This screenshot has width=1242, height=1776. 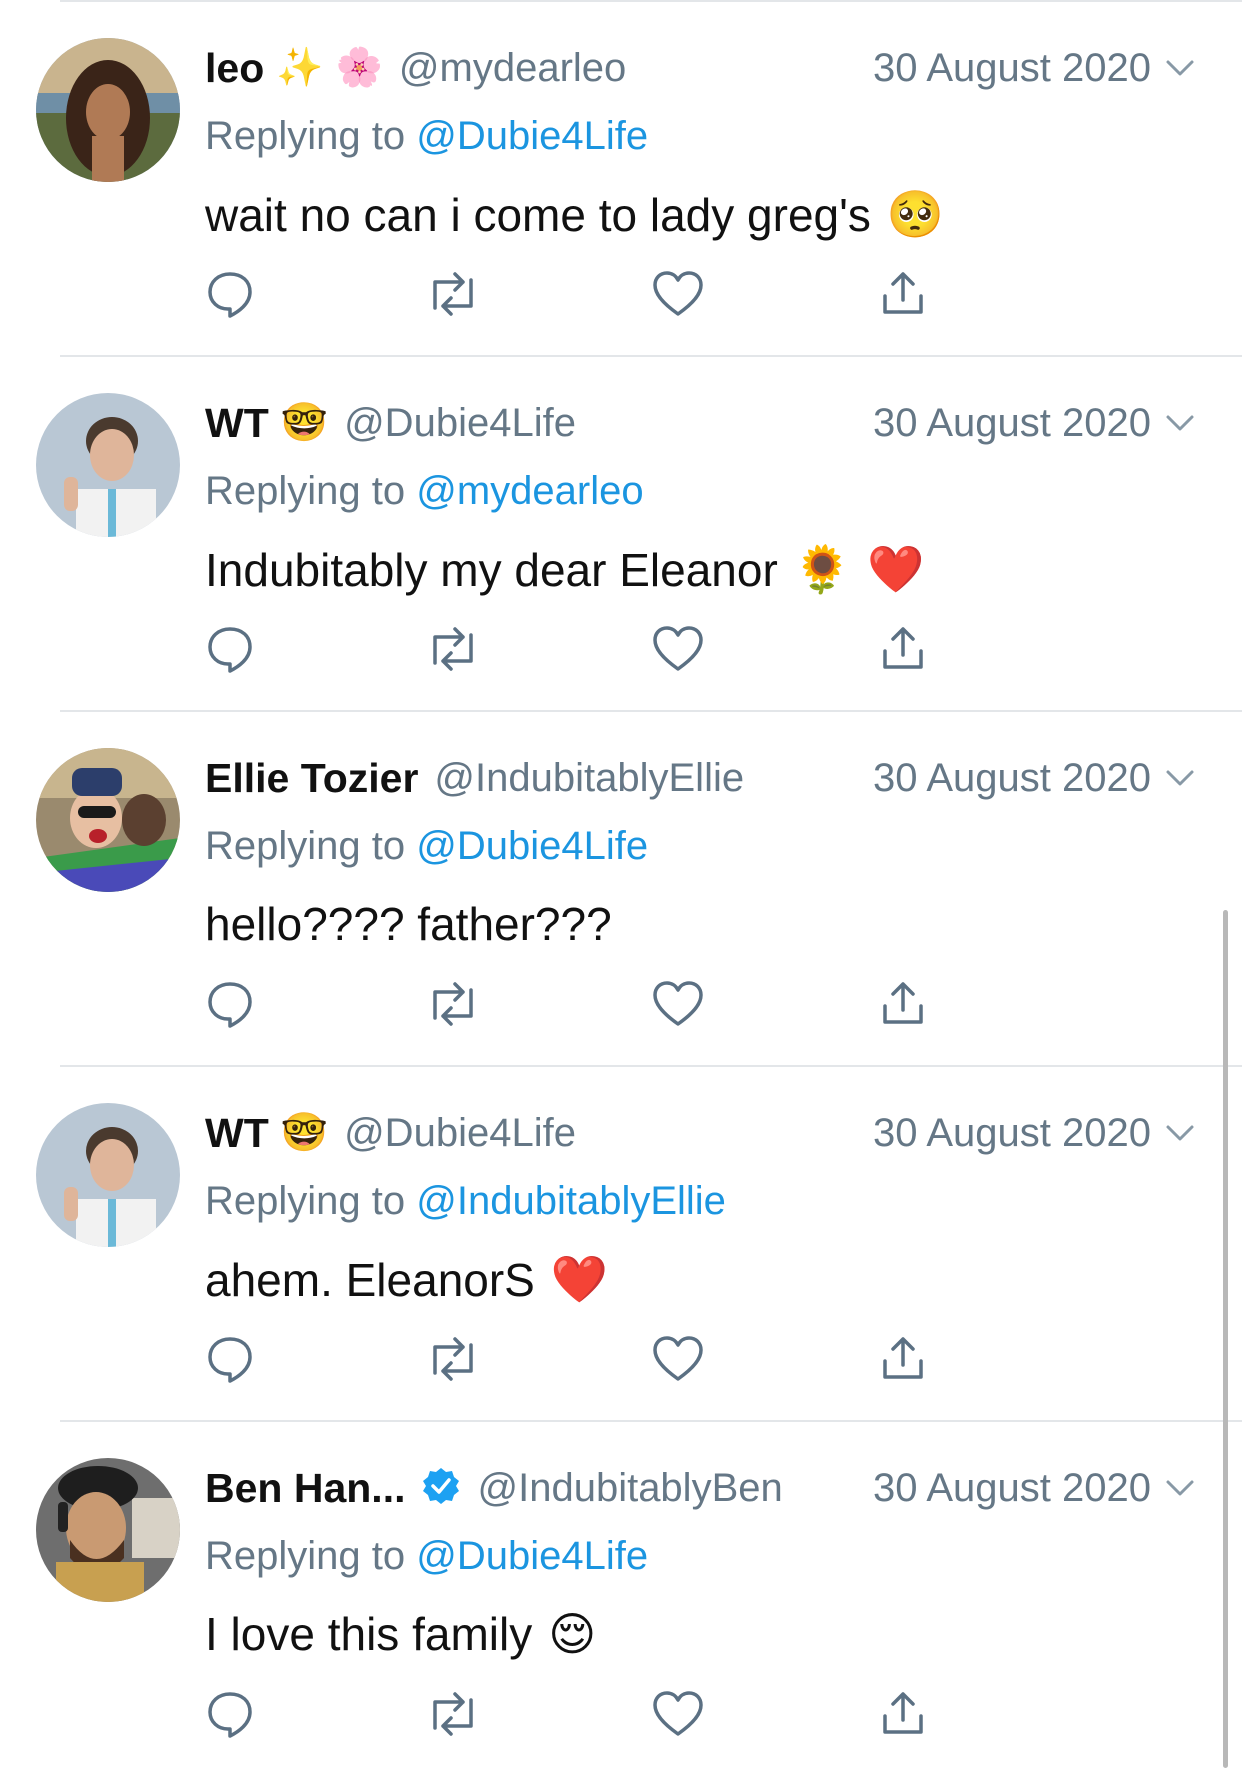 What do you see at coordinates (512, 68) in the screenshot?
I see `user-handle: @mydearleo` at bounding box center [512, 68].